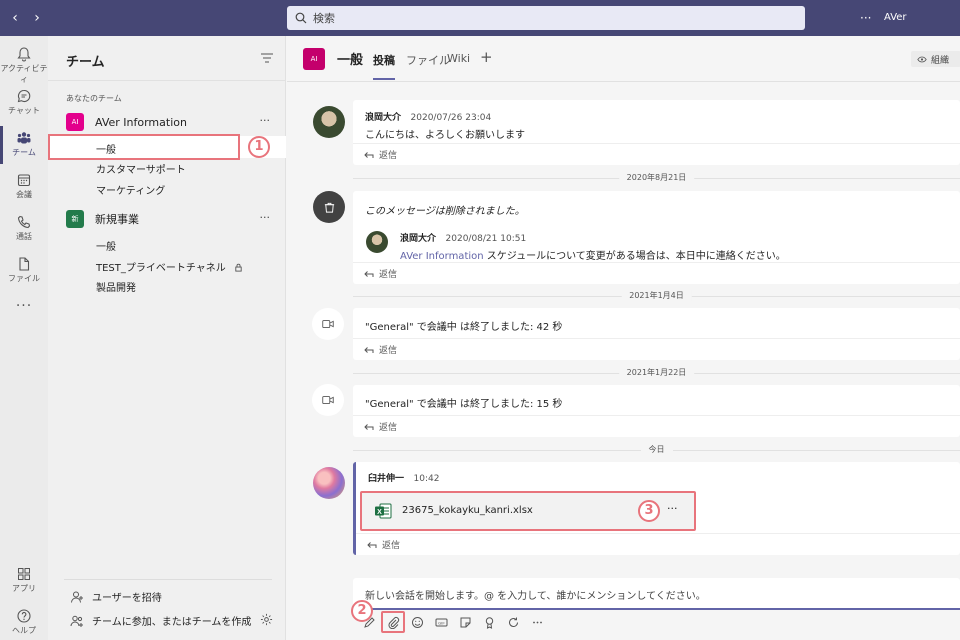 The height and width of the screenshot is (640, 960). I want to click on gear-icon, so click(266, 619).